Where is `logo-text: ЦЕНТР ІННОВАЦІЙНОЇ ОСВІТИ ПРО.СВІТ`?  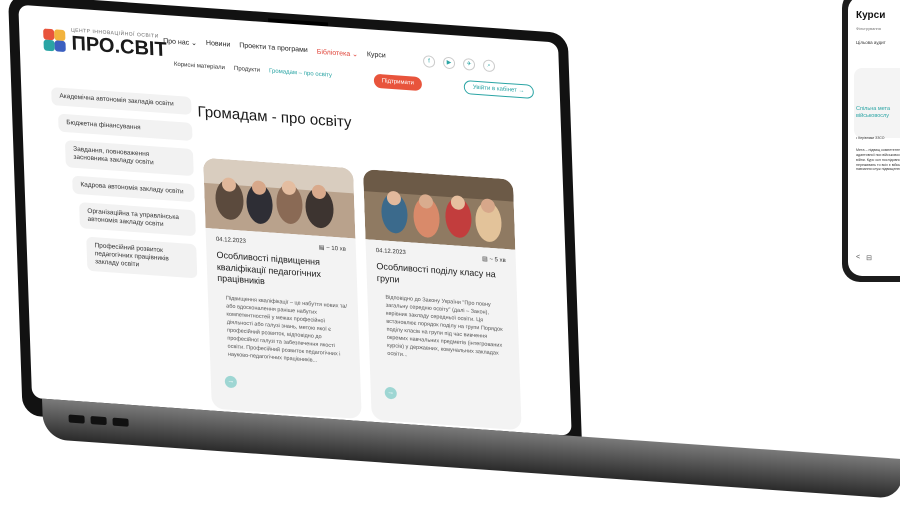
logo-text: ЦЕНТР ІННОВАЦІЙНОЇ ОСВІТИ ПРО.СВІТ is located at coordinates (119, 44).